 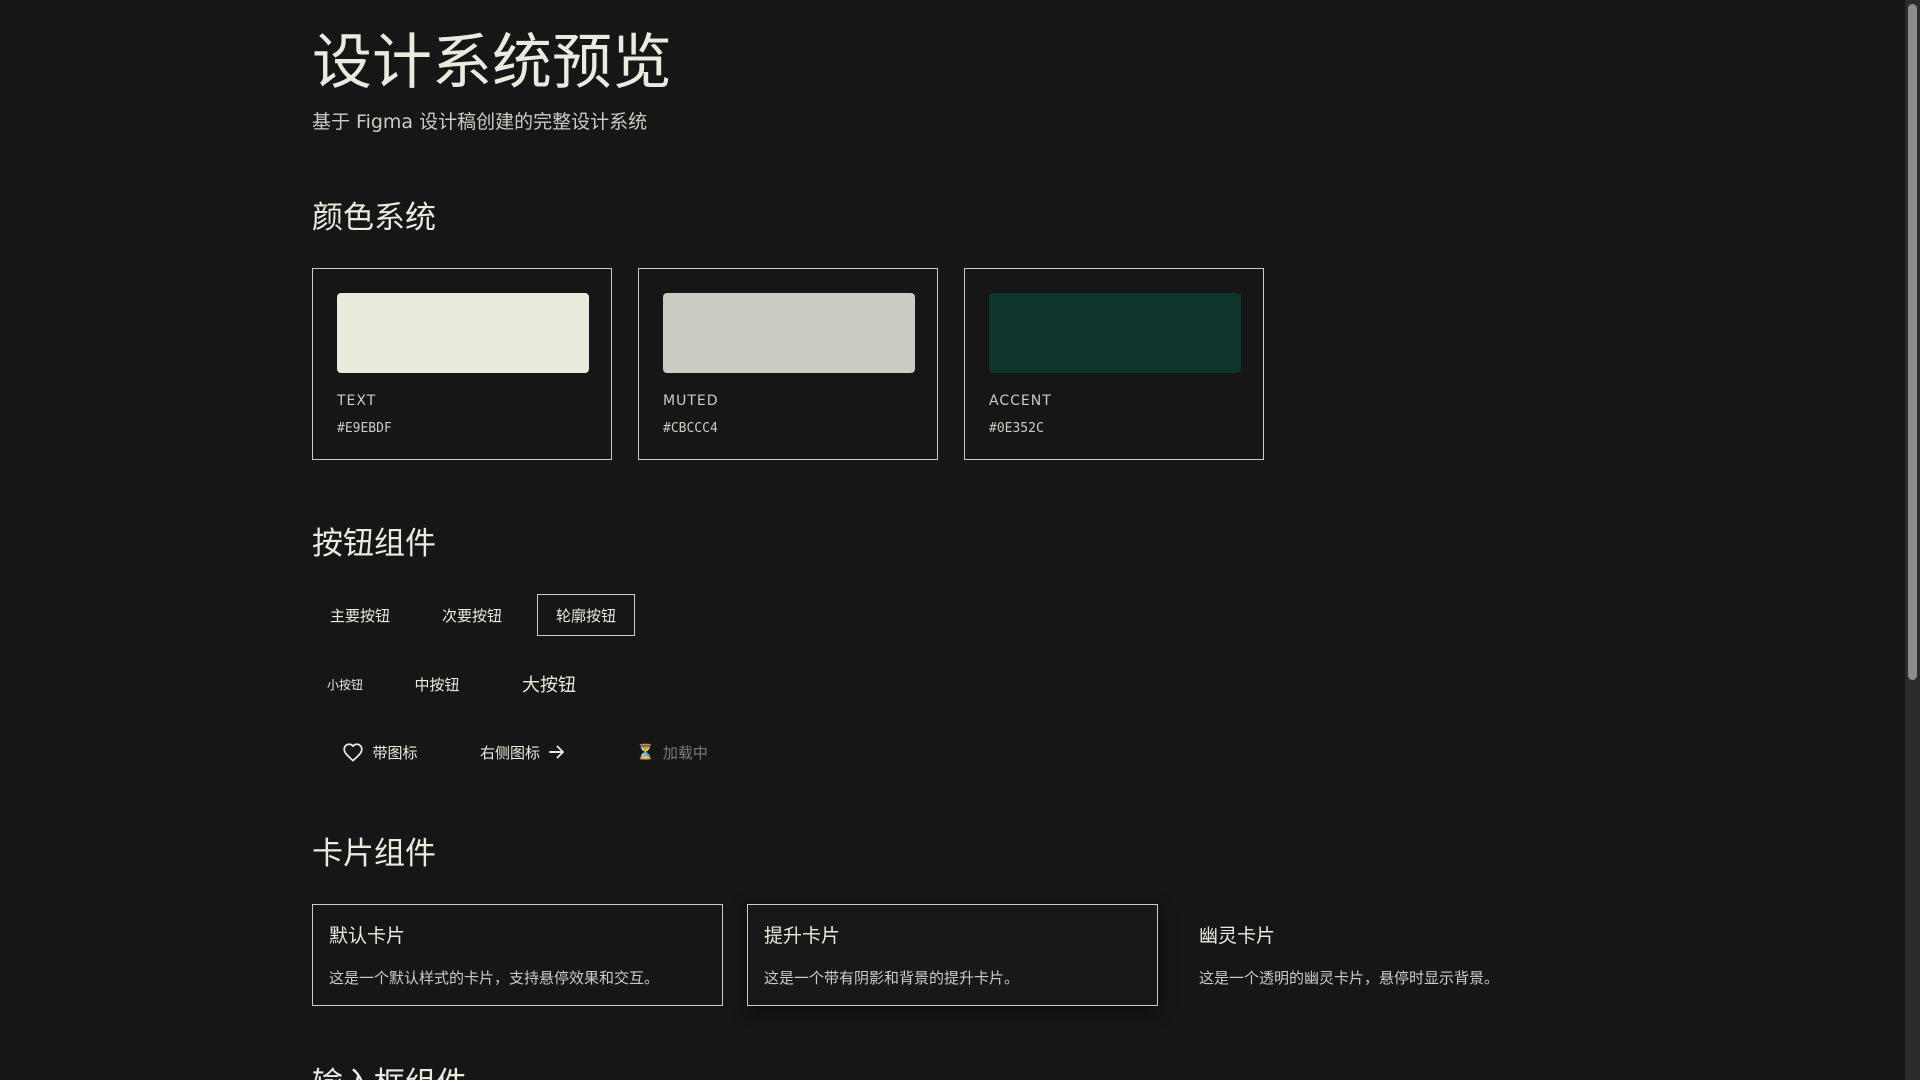 I want to click on medium-button-label: 中按钮, so click(x=437, y=684).